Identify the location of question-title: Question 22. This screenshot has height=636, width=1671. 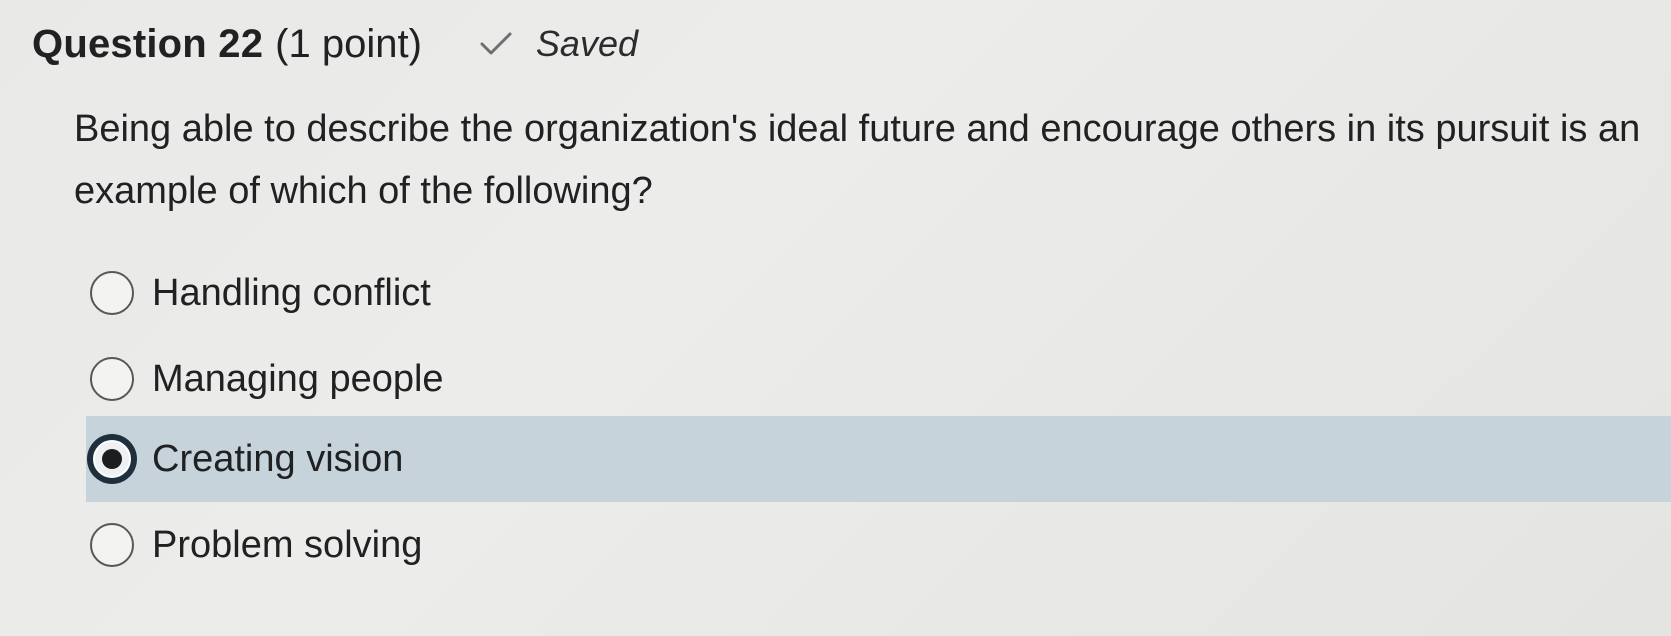
(148, 43).